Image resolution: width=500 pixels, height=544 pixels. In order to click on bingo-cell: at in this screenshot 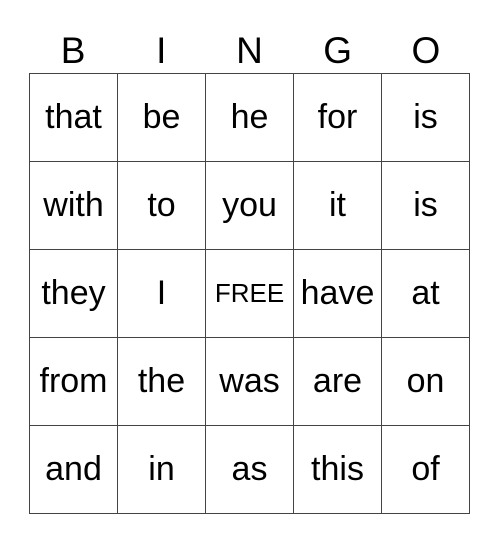, I will do `click(426, 294)`.